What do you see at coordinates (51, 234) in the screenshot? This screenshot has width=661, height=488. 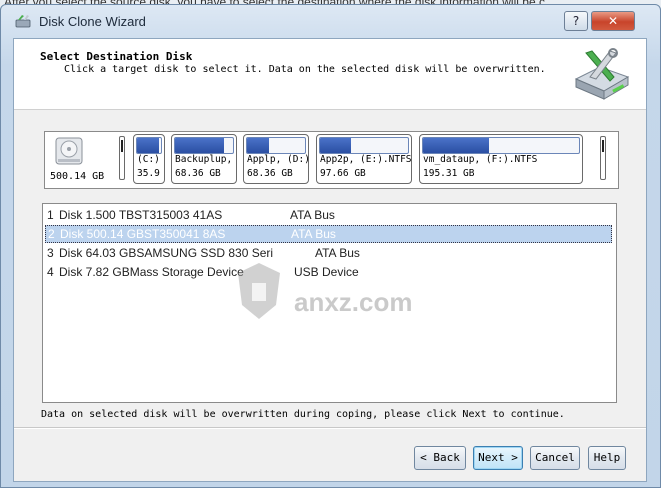 I see `disk-number: 2` at bounding box center [51, 234].